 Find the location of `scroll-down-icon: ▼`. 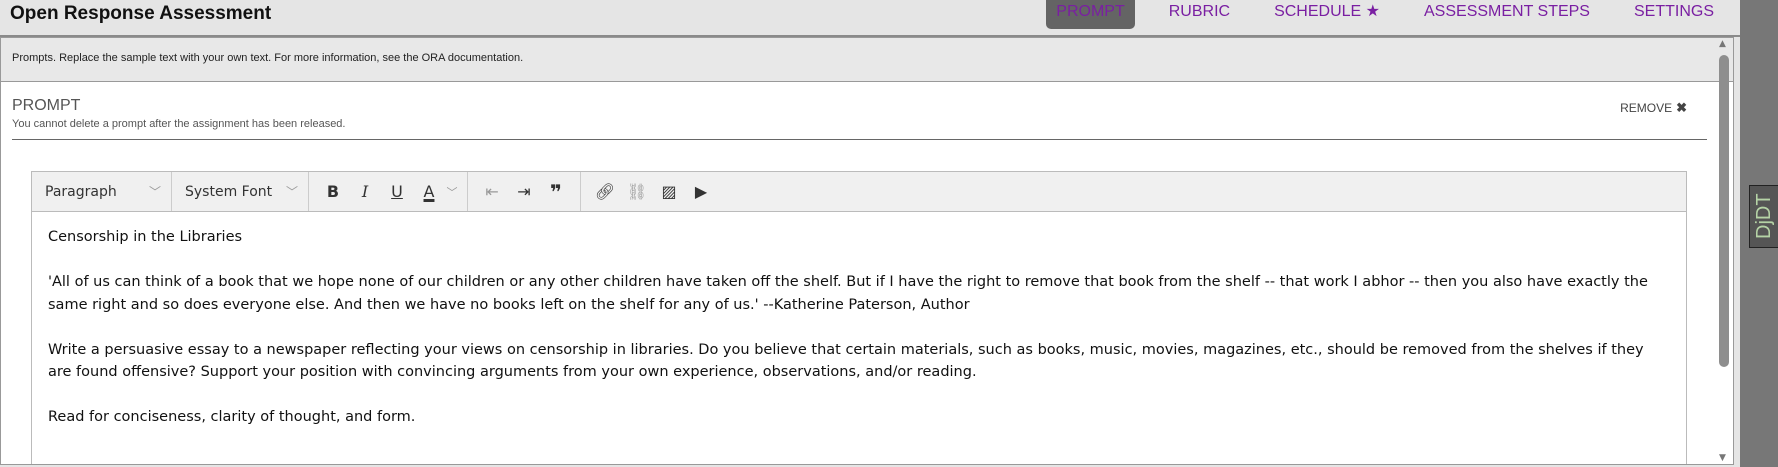

scroll-down-icon: ▼ is located at coordinates (1722, 458).